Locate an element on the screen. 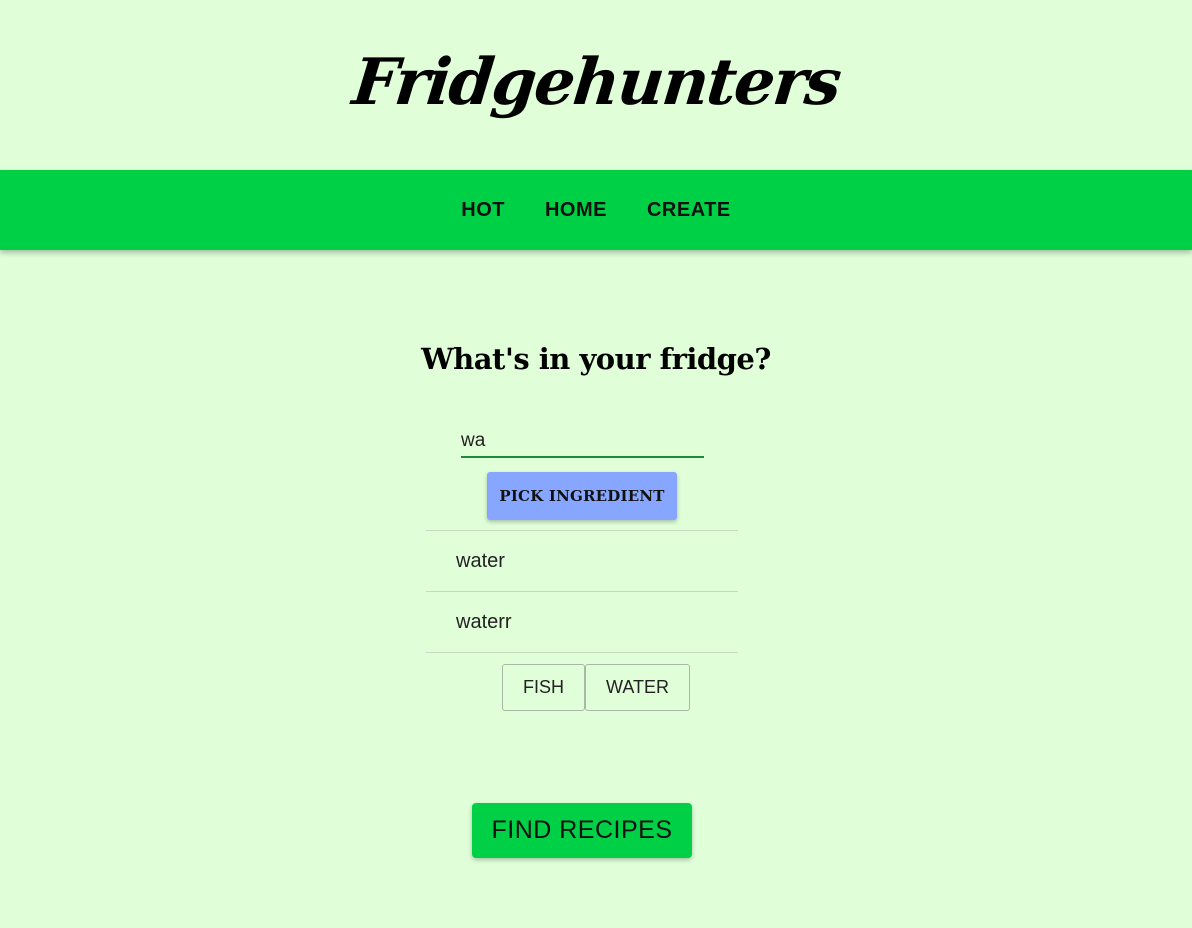  site-logo: Fridgehunters is located at coordinates (596, 83).